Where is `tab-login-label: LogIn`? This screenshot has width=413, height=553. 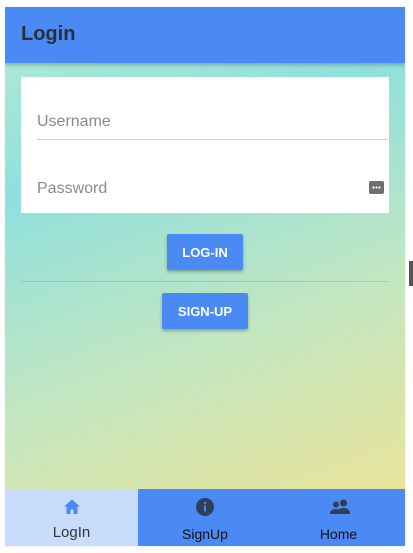
tab-login-label: LogIn is located at coordinates (71, 532).